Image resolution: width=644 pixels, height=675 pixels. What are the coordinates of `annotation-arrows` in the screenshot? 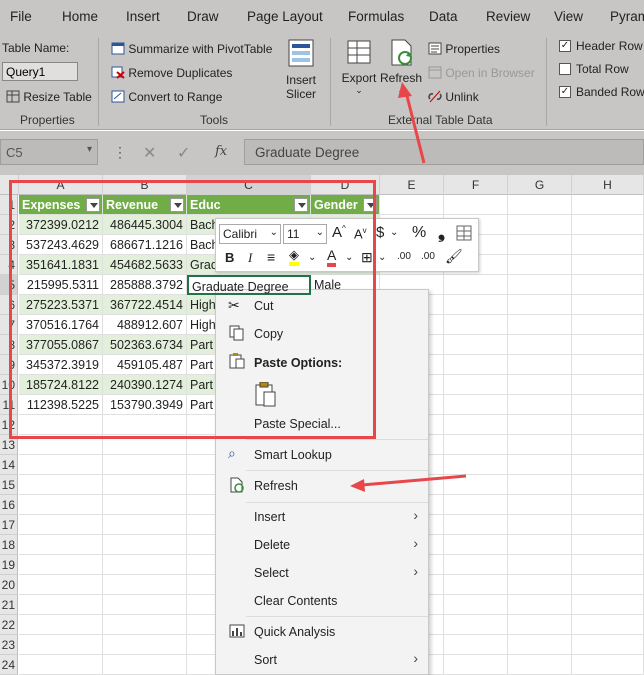 It's located at (408, 287).